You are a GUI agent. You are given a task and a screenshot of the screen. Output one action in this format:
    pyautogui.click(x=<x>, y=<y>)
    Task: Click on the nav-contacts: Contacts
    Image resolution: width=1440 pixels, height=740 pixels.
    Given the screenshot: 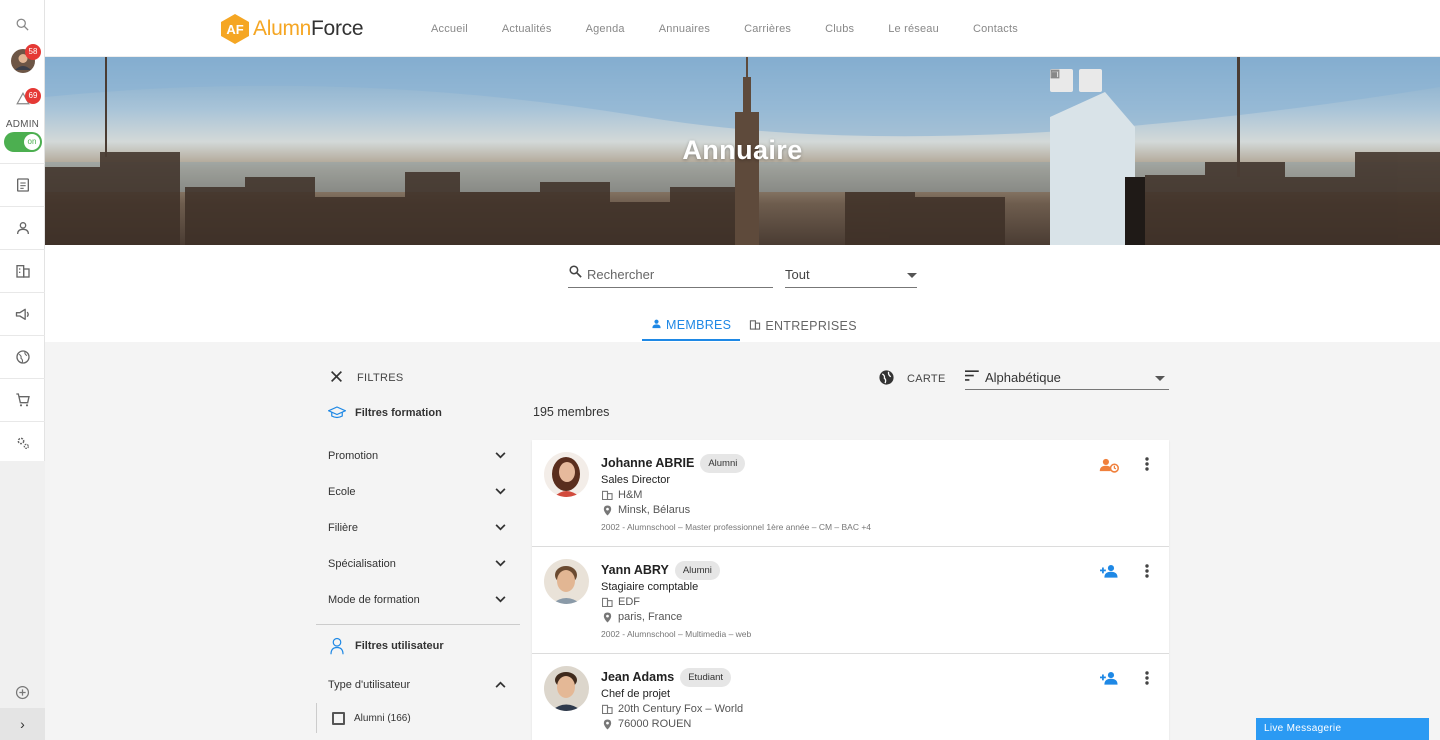 What is the action you would take?
    pyautogui.click(x=995, y=29)
    